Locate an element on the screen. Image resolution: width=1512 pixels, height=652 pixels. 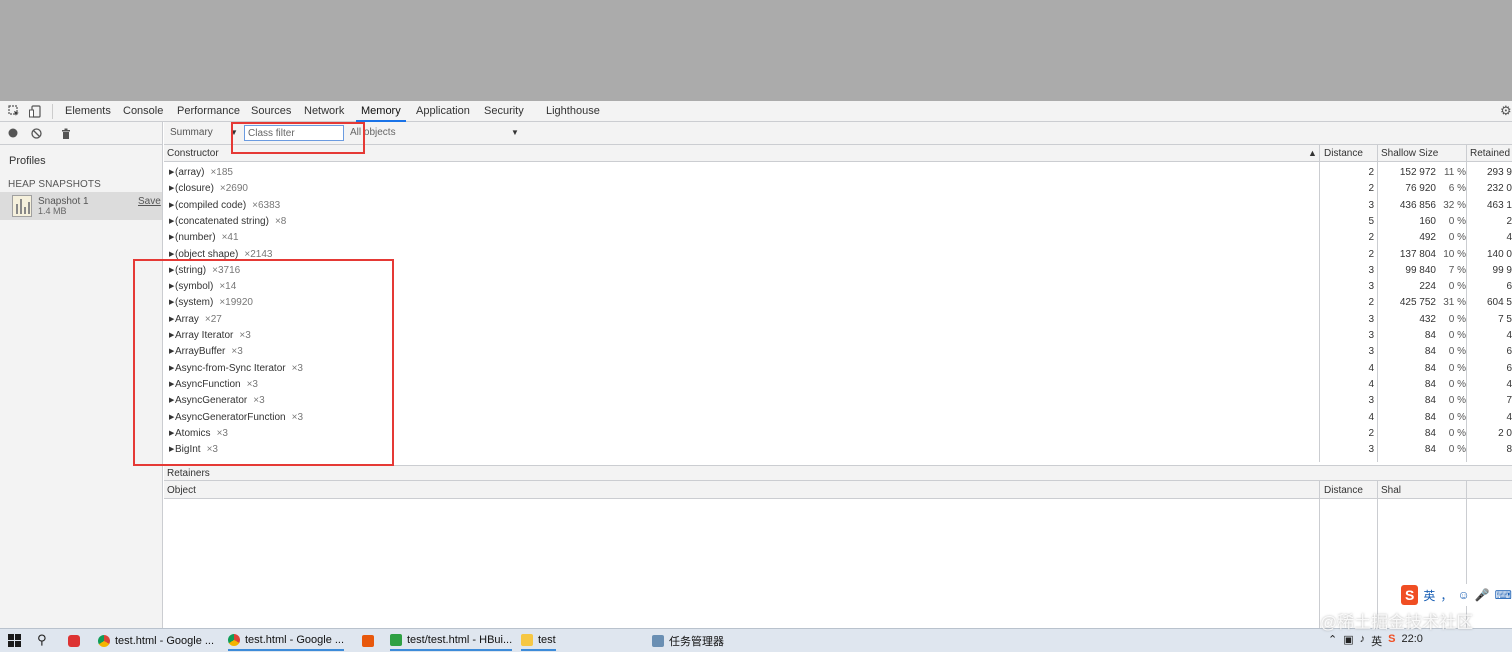
table-row: ▶ Async-from-Sync Iterator ×3 4 84 0 % 6 is located at coordinates (838, 369).